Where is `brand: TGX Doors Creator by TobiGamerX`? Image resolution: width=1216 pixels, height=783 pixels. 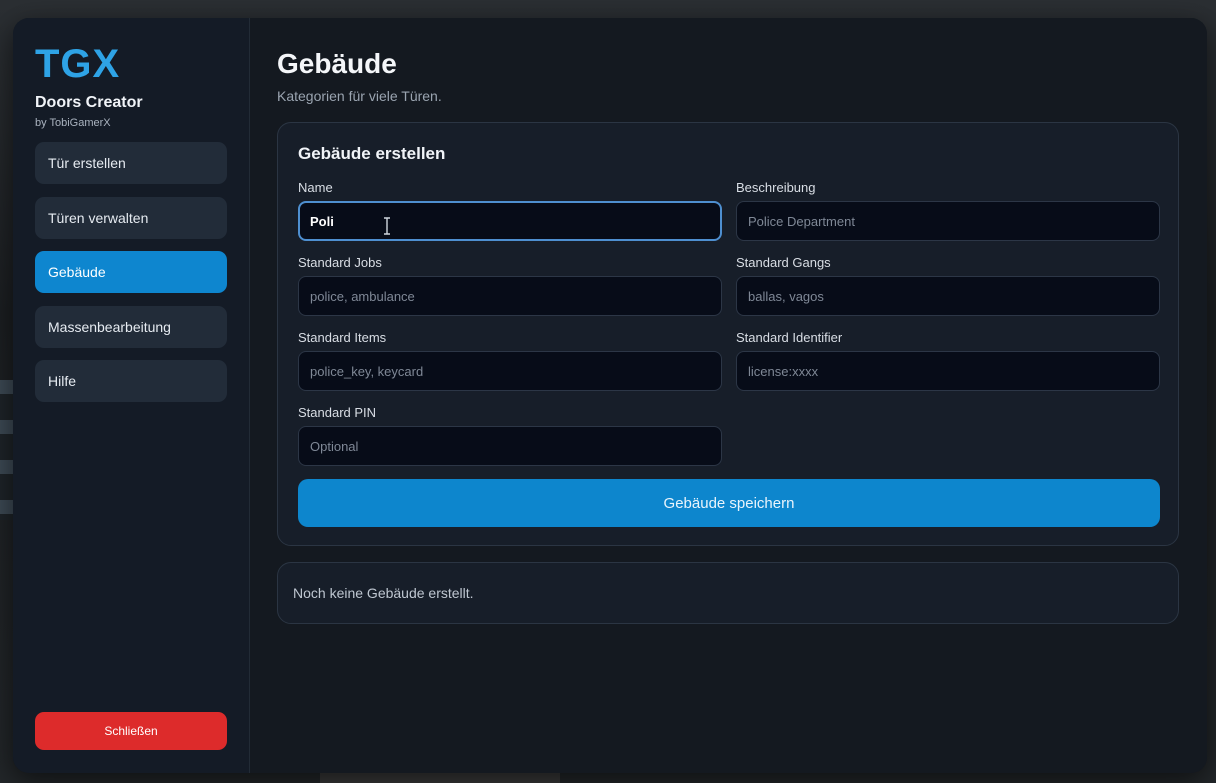 brand: TGX Doors Creator by TobiGamerX is located at coordinates (89, 85).